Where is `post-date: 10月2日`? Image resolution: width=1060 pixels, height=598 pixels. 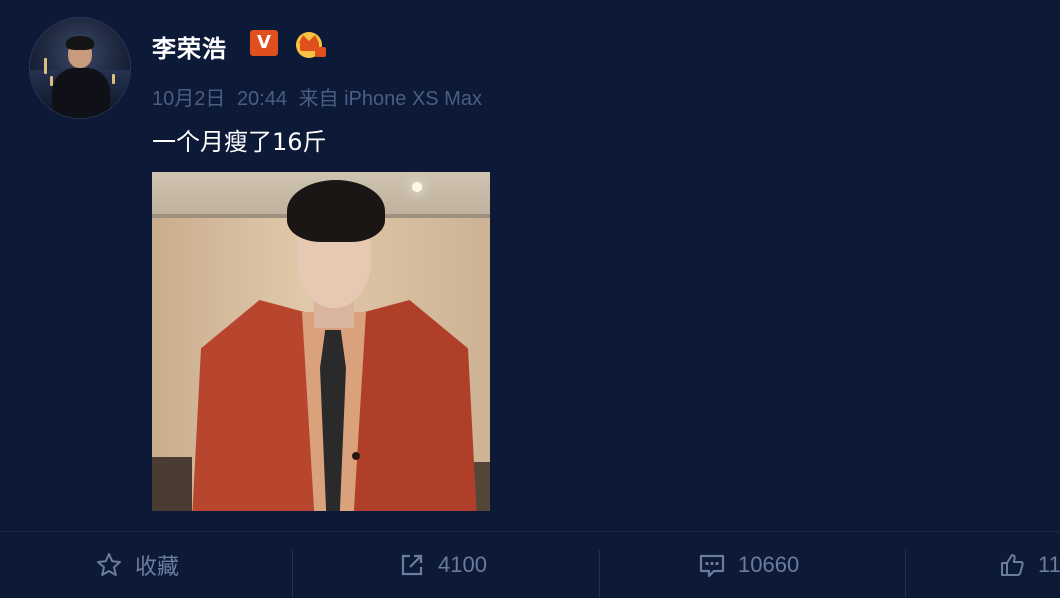 post-date: 10月2日 is located at coordinates (188, 99).